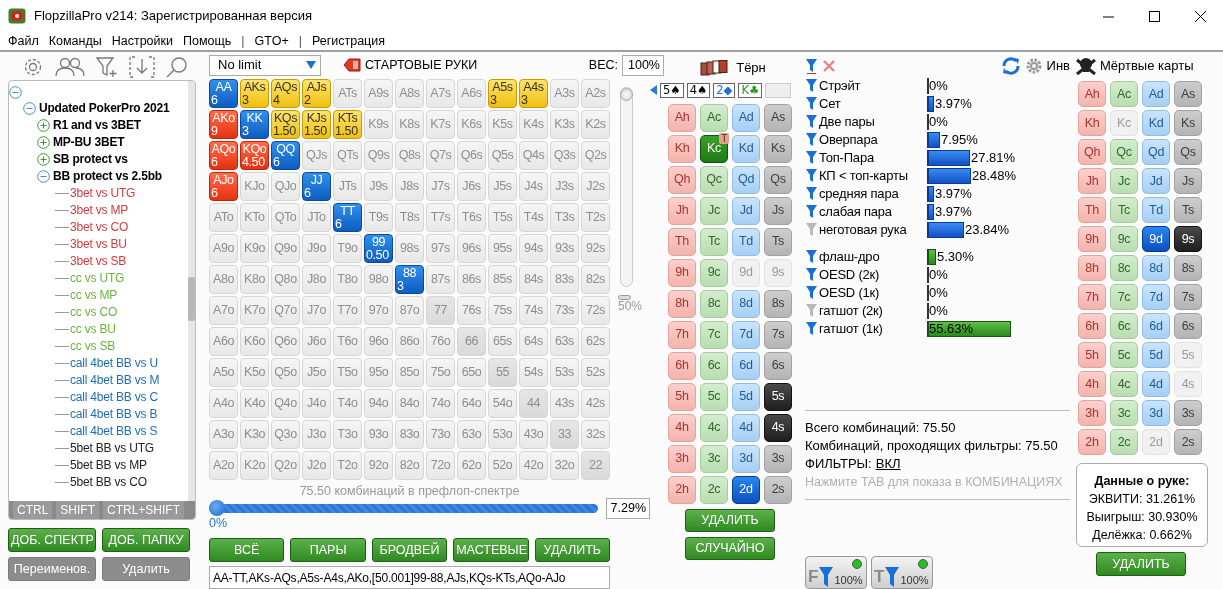 The height and width of the screenshot is (589, 1223). Describe the element at coordinates (217, 507) in the screenshot. I see `slider-thumb` at that location.